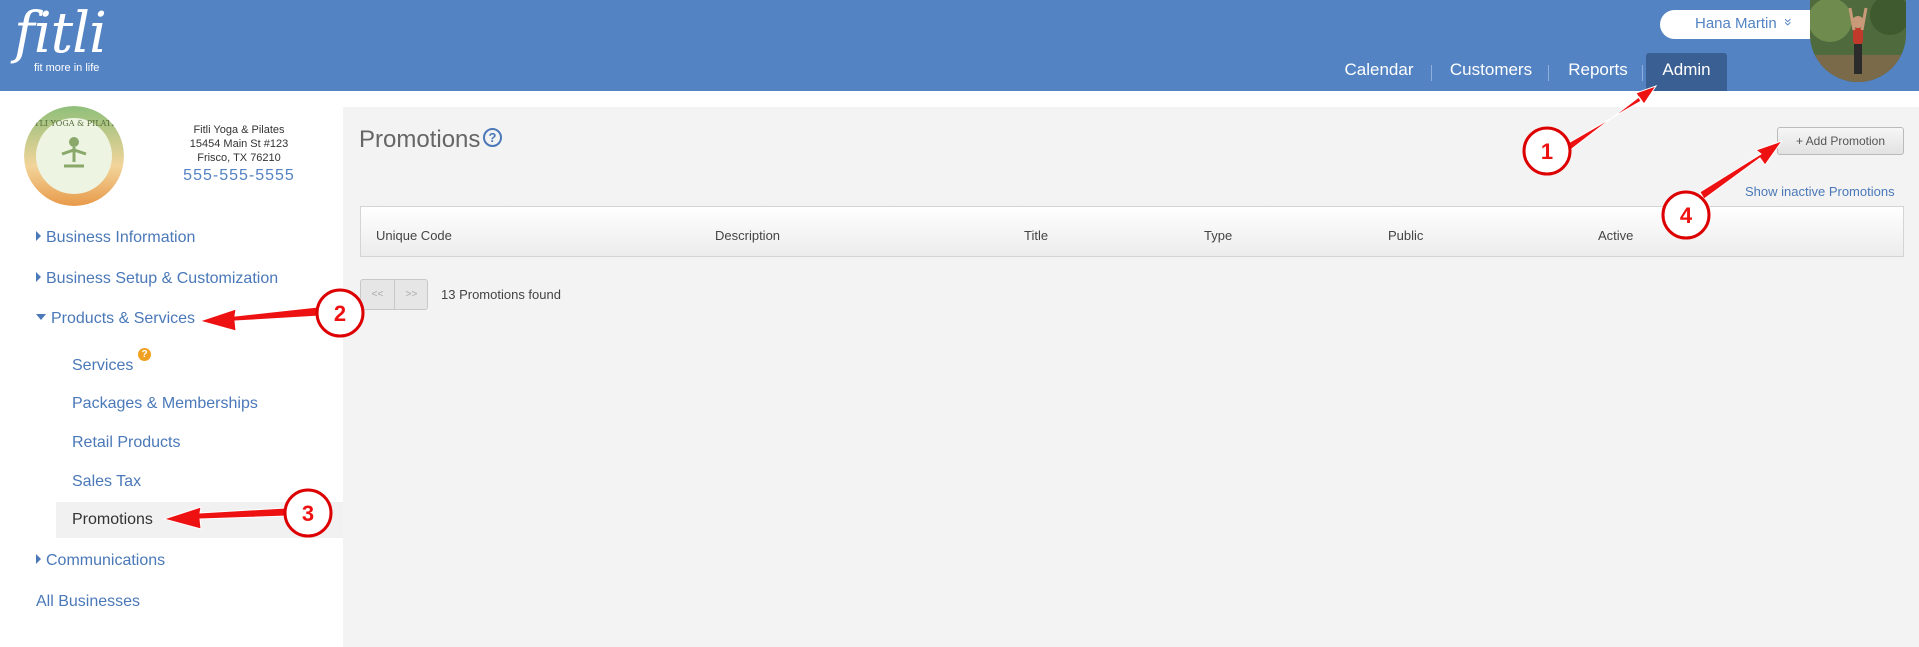 The image size is (1919, 647). Describe the element at coordinates (106, 482) in the screenshot. I see `sidebar-subitem-sales-tax: Sales Tax` at that location.